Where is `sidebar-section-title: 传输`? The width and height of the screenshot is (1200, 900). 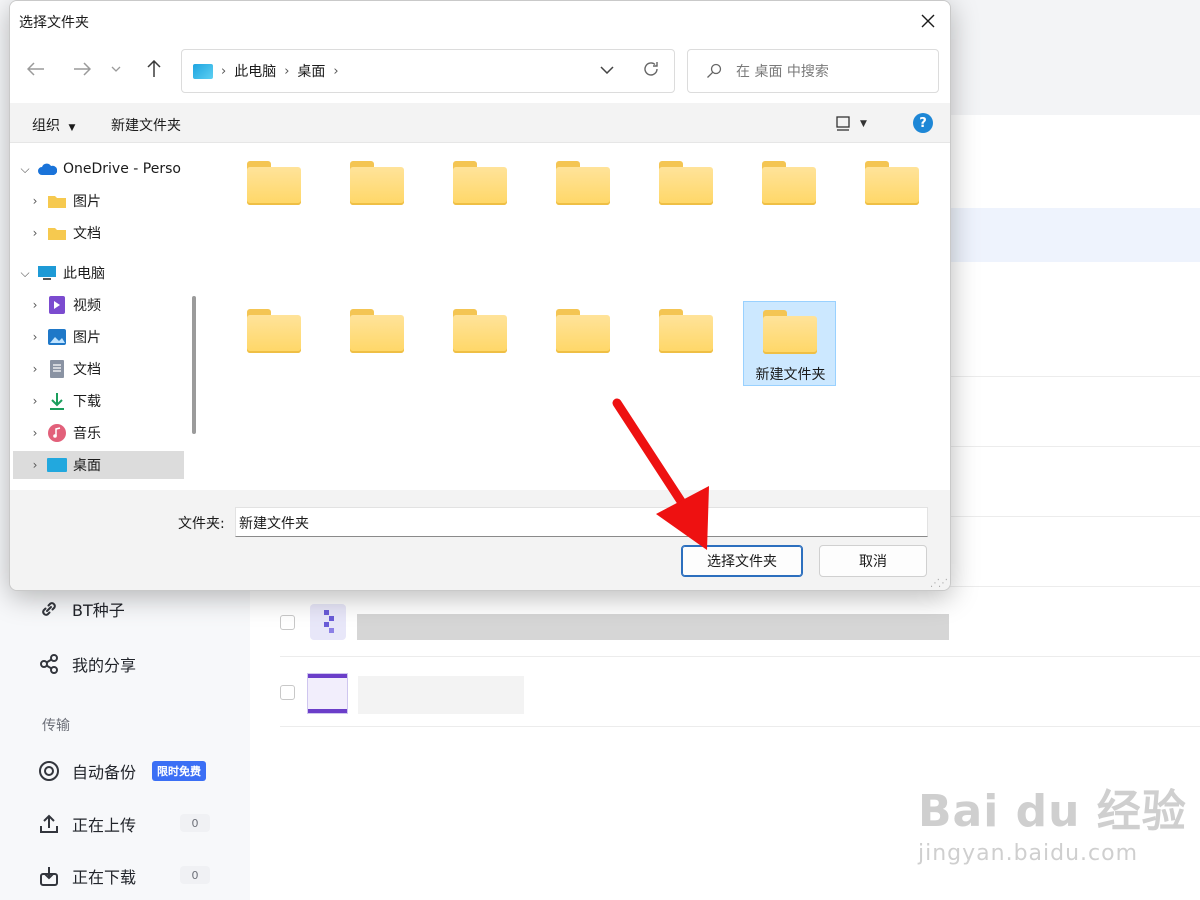 sidebar-section-title: 传输 is located at coordinates (56, 726).